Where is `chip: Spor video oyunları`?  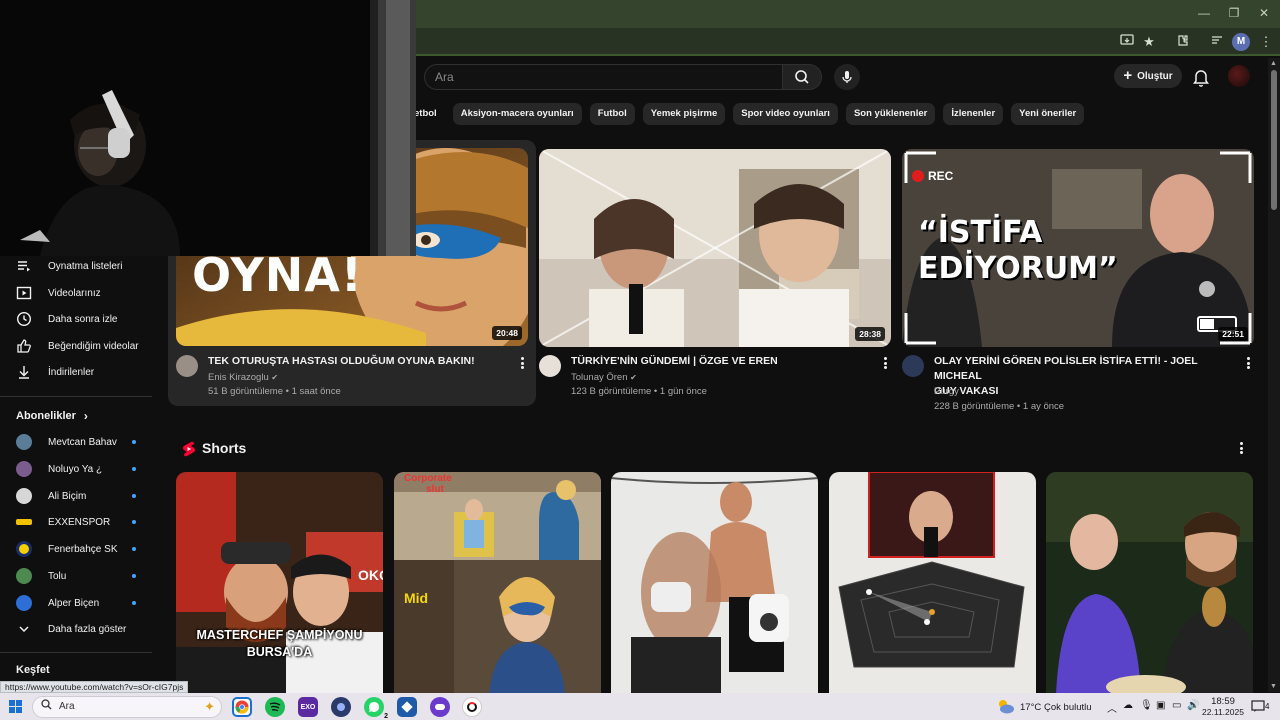
chip: Spor video oyunları is located at coordinates (785, 114).